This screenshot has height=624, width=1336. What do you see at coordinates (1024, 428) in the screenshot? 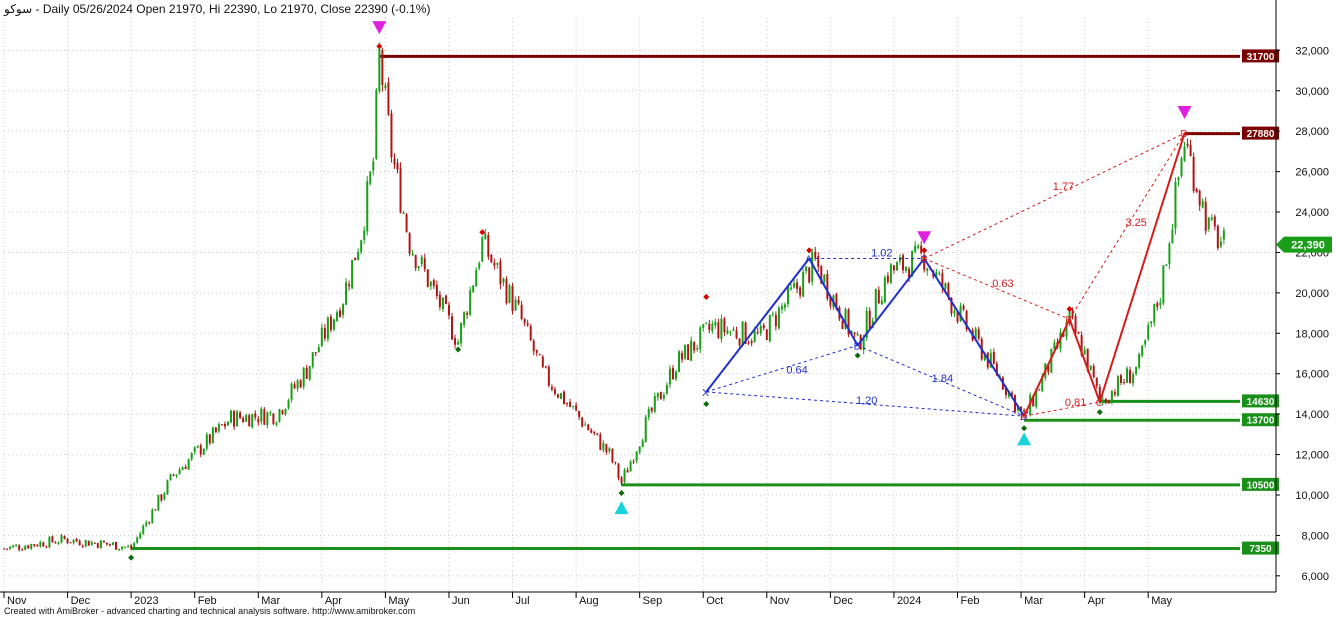
I see `swing-low-dot` at bounding box center [1024, 428].